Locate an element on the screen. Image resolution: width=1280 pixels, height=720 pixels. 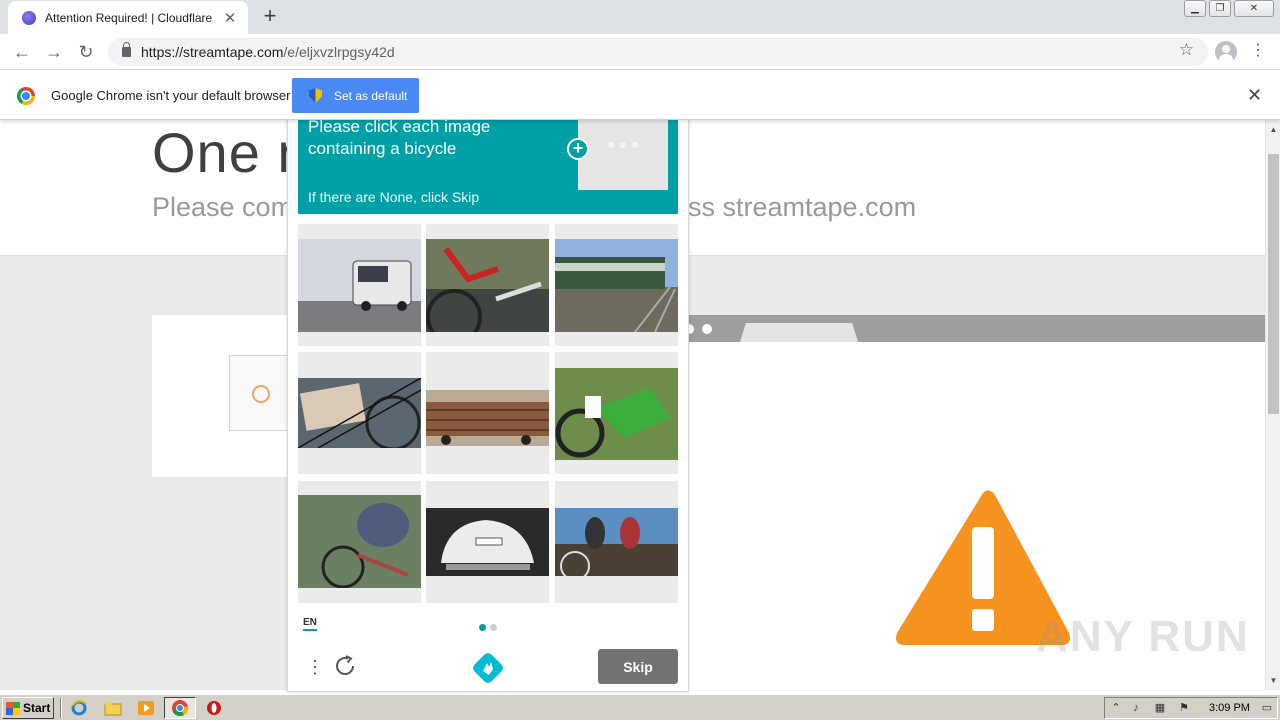
captcha-checkbox is located at coordinates (259, 393).